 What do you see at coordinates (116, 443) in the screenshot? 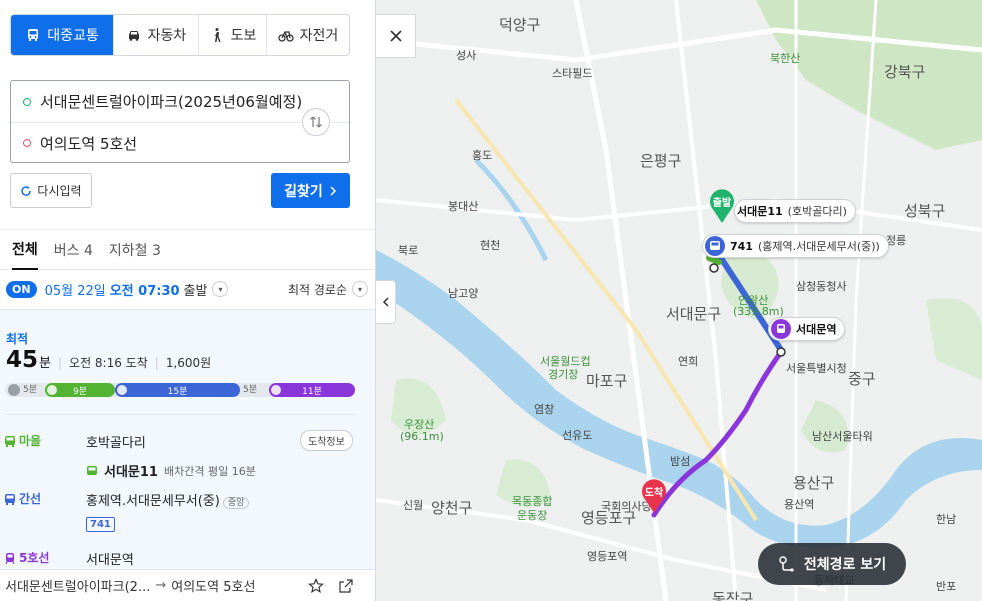
I see `stop-name: 호박골다리` at bounding box center [116, 443].